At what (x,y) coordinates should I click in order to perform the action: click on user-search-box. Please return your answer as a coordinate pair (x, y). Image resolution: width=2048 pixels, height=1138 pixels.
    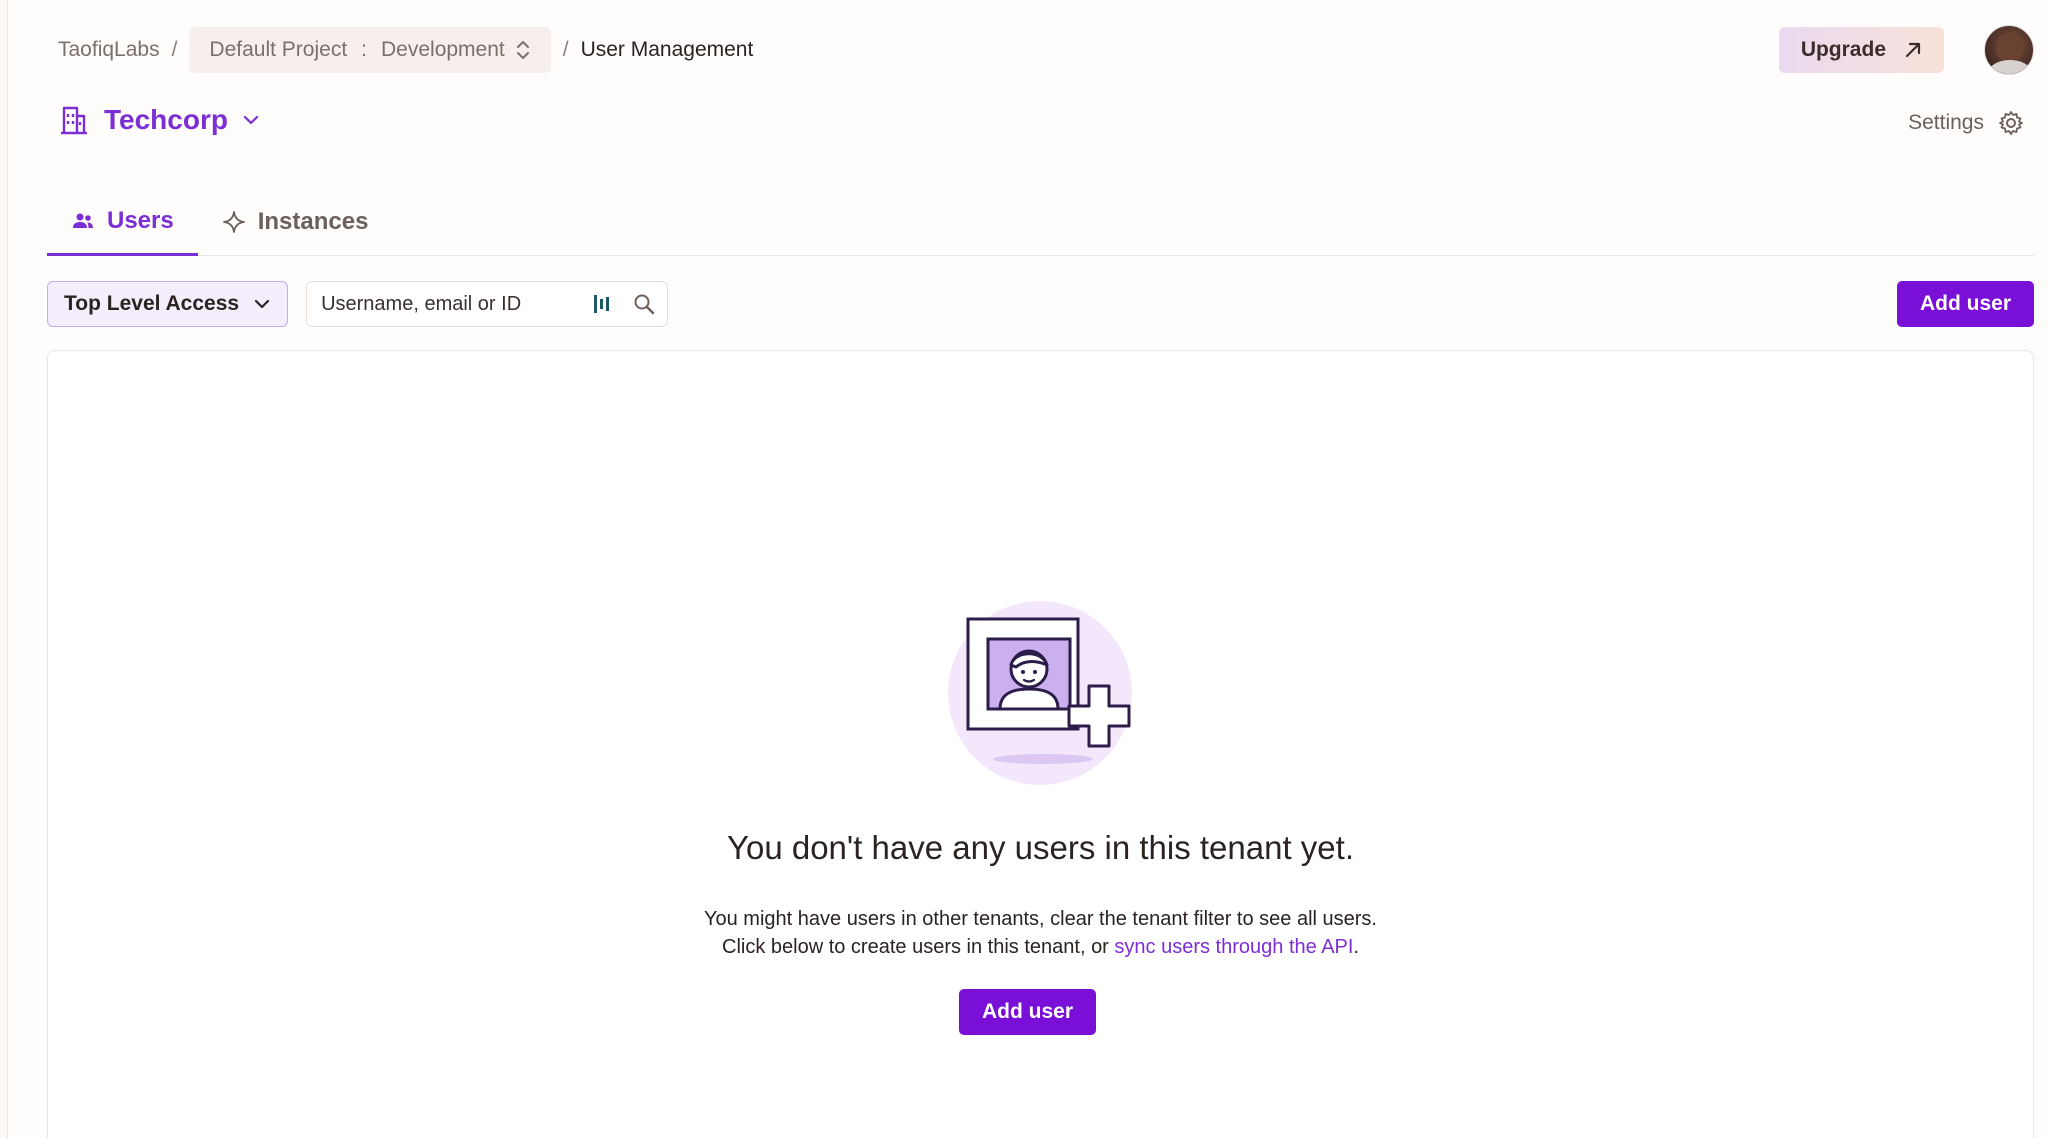
    Looking at the image, I should click on (487, 304).